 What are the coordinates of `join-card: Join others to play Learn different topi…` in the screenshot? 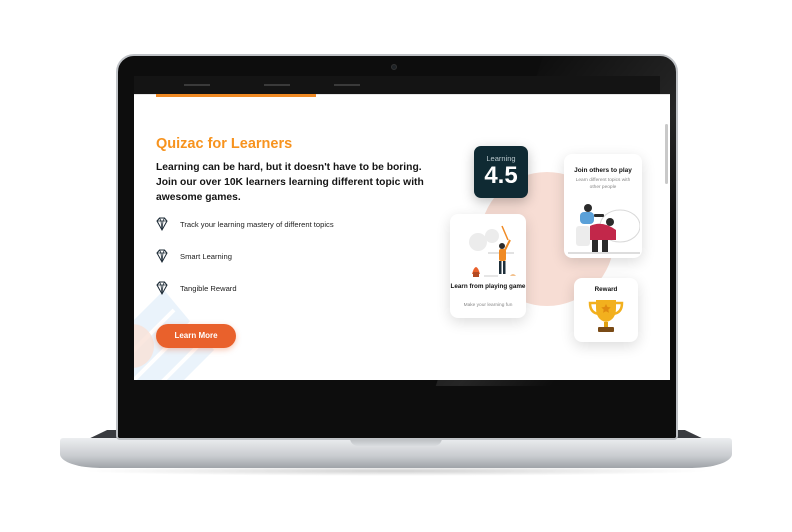 It's located at (603, 206).